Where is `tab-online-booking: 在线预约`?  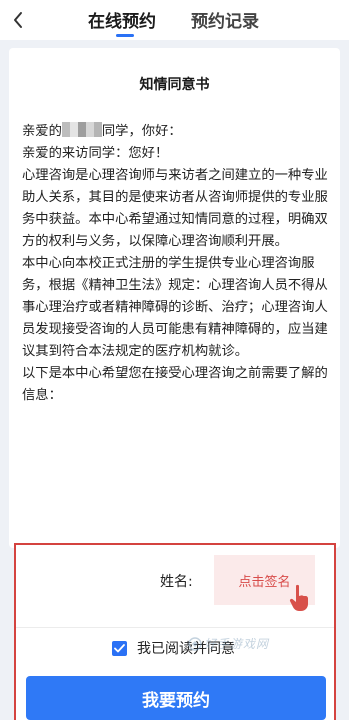 tab-online-booking: 在线预约 is located at coordinates (122, 19).